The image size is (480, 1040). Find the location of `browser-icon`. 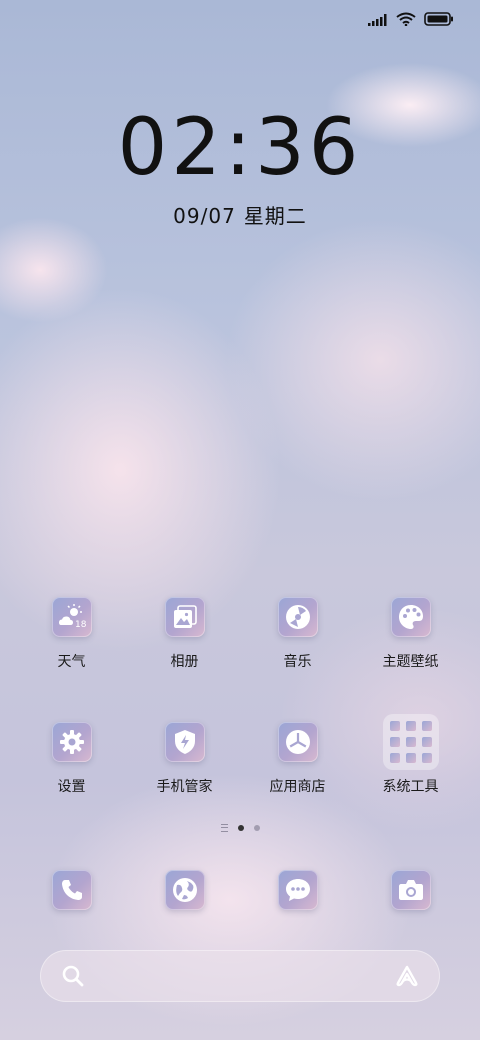

browser-icon is located at coordinates (184, 890).